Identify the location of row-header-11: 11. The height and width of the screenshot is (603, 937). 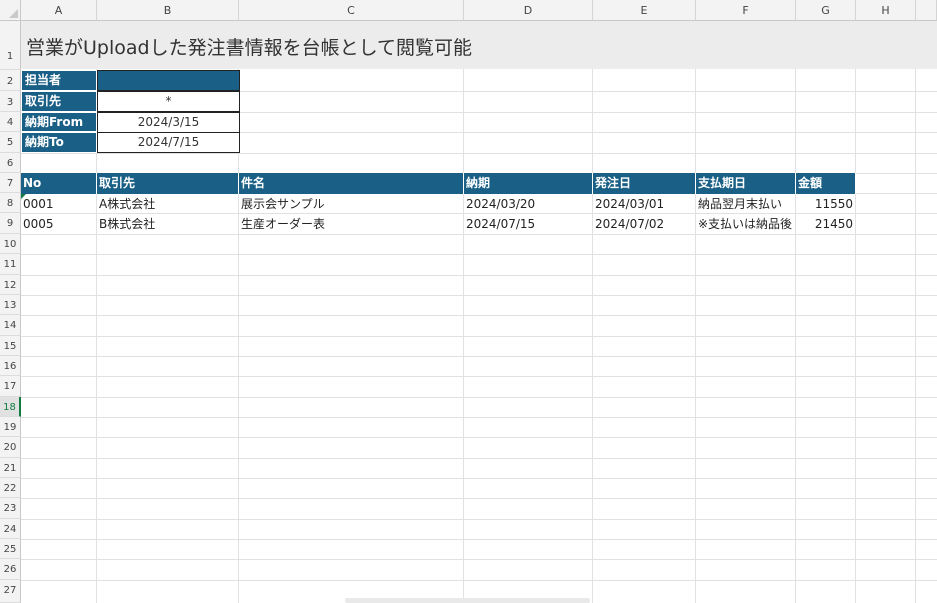
(10, 264).